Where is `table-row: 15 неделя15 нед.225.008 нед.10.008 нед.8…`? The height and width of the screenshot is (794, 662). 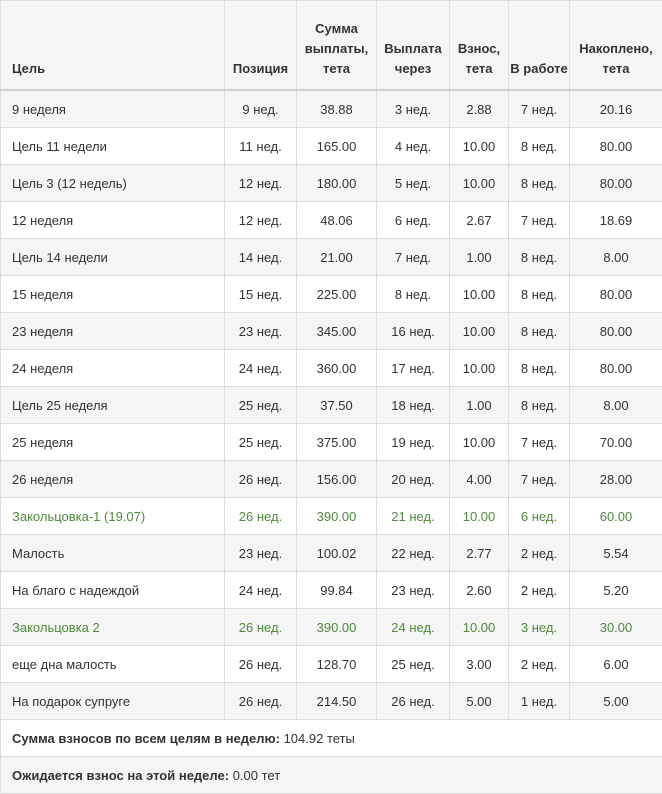 table-row: 15 неделя15 нед.225.008 нед.10.008 нед.8… is located at coordinates (331, 294).